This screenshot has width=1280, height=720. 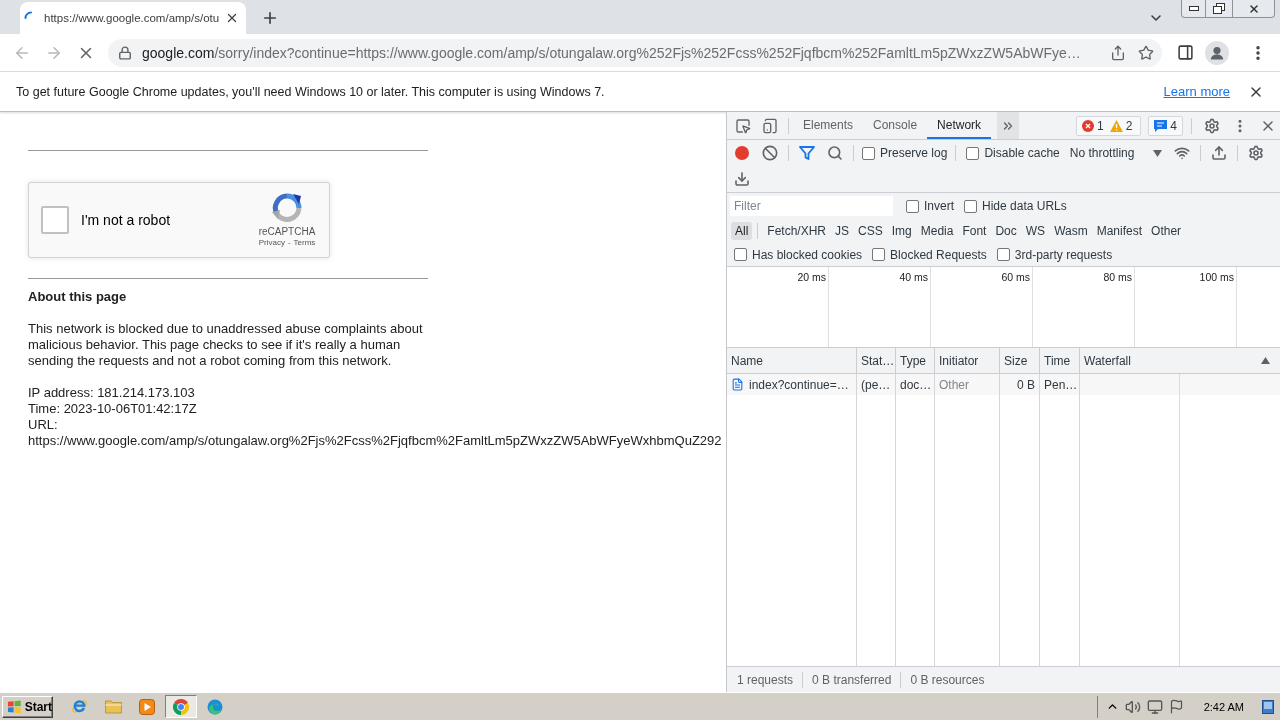 What do you see at coordinates (1020, 361) in the screenshot?
I see `column-header: Size` at bounding box center [1020, 361].